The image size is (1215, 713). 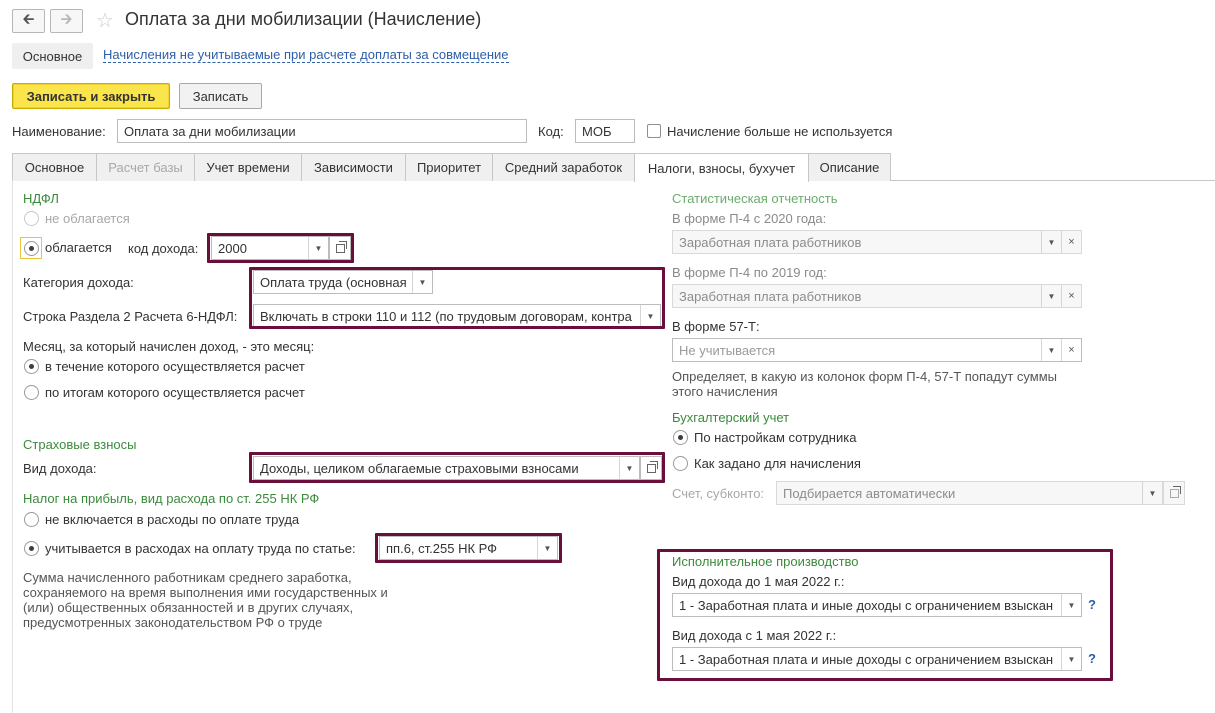 I want to click on income-category-value: Оплата труда (основная, so click(x=333, y=282).